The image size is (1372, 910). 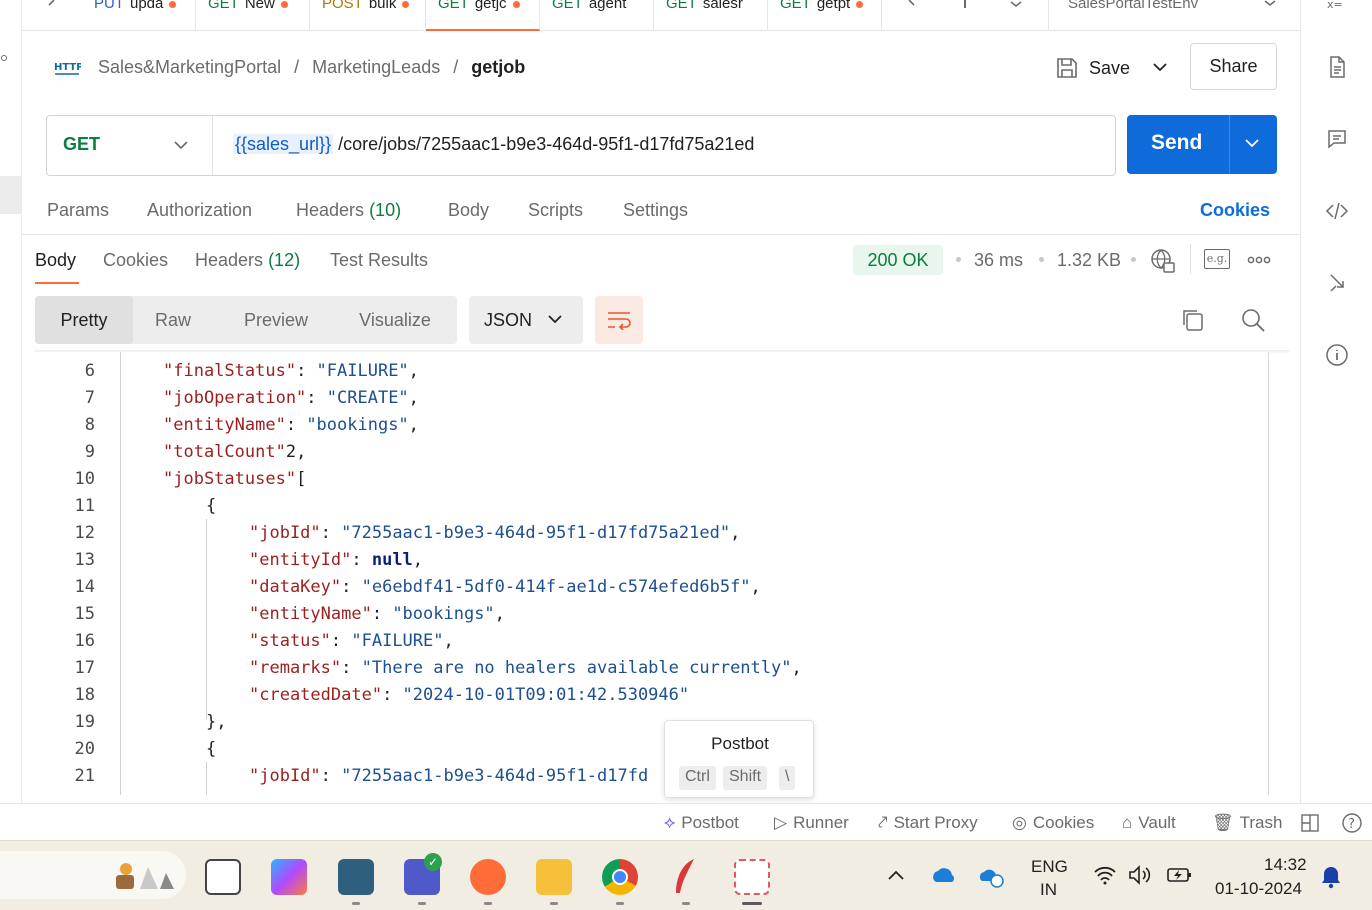 What do you see at coordinates (395, 320) in the screenshot?
I see `view-visualize: Visualize` at bounding box center [395, 320].